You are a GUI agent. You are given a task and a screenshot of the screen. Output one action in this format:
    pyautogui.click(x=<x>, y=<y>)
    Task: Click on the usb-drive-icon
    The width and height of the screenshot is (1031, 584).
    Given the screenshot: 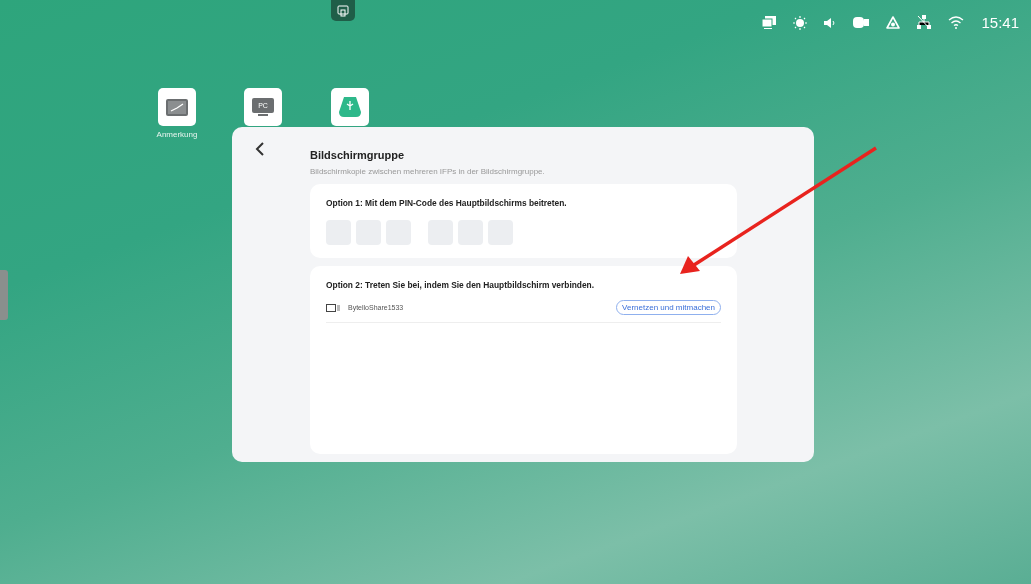 What is the action you would take?
    pyautogui.click(x=350, y=107)
    